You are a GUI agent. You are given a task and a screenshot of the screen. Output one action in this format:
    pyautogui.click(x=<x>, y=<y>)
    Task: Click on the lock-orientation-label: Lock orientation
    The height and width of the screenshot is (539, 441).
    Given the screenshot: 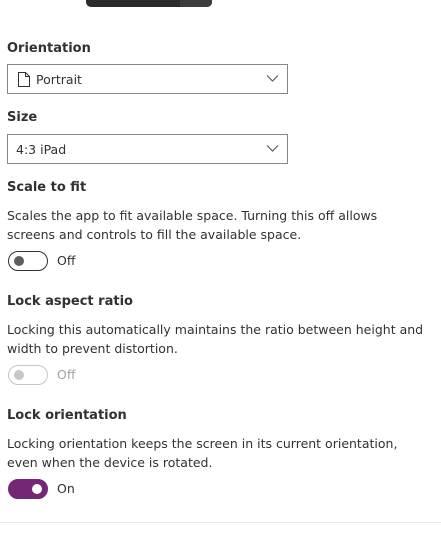 What is the action you would take?
    pyautogui.click(x=67, y=415)
    